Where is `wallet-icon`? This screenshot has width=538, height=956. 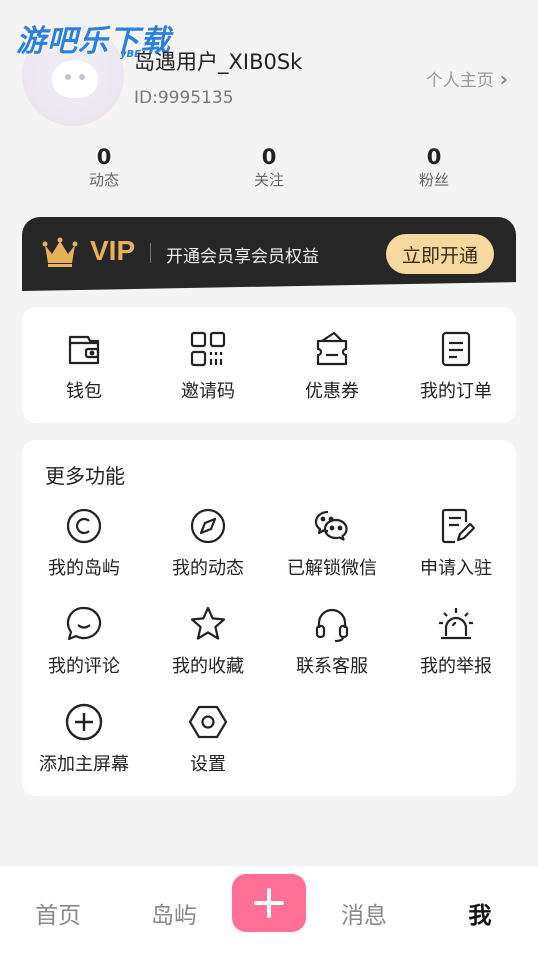 wallet-icon is located at coordinates (84, 350).